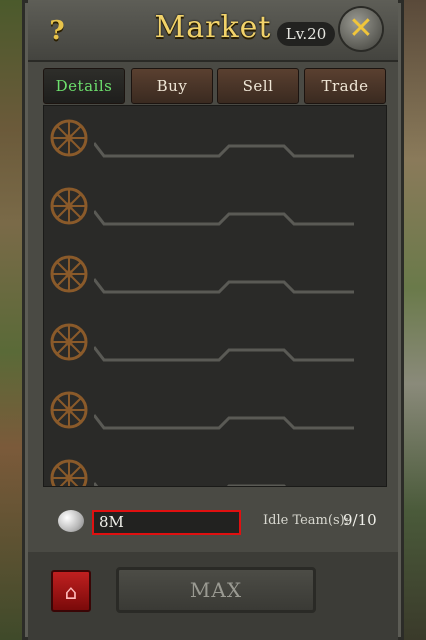 Image resolution: width=426 pixels, height=640 pixels. Describe the element at coordinates (361, 29) in the screenshot. I see `close-button: ✕` at that location.